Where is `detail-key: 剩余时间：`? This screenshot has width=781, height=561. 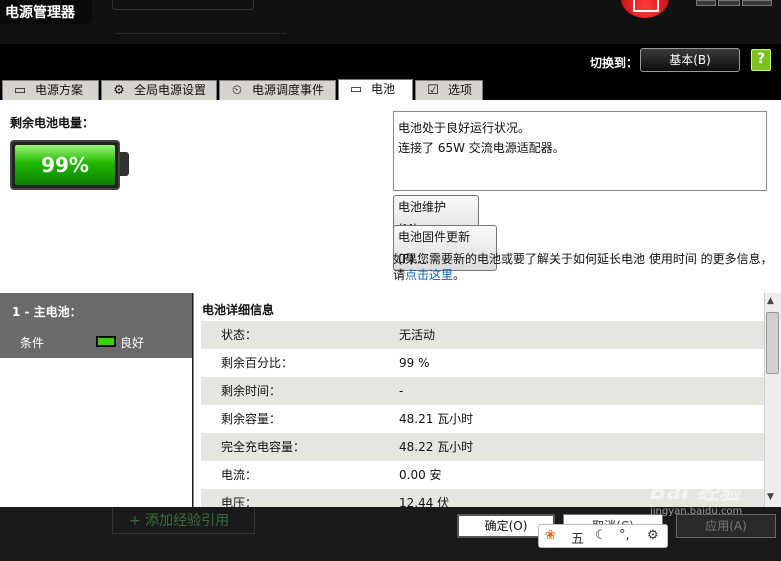
detail-key: 剩余时间： is located at coordinates (251, 391).